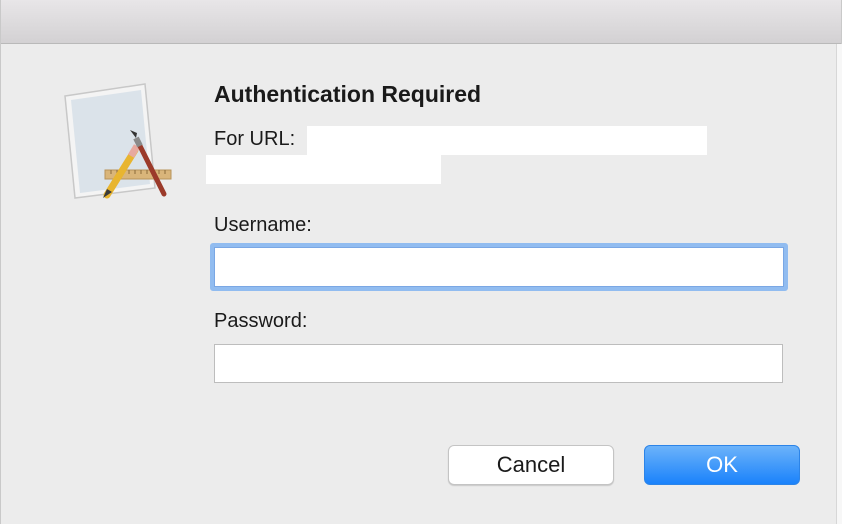 Image resolution: width=842 pixels, height=524 pixels. What do you see at coordinates (348, 94) in the screenshot?
I see `dialog-title: Authentication Required` at bounding box center [348, 94].